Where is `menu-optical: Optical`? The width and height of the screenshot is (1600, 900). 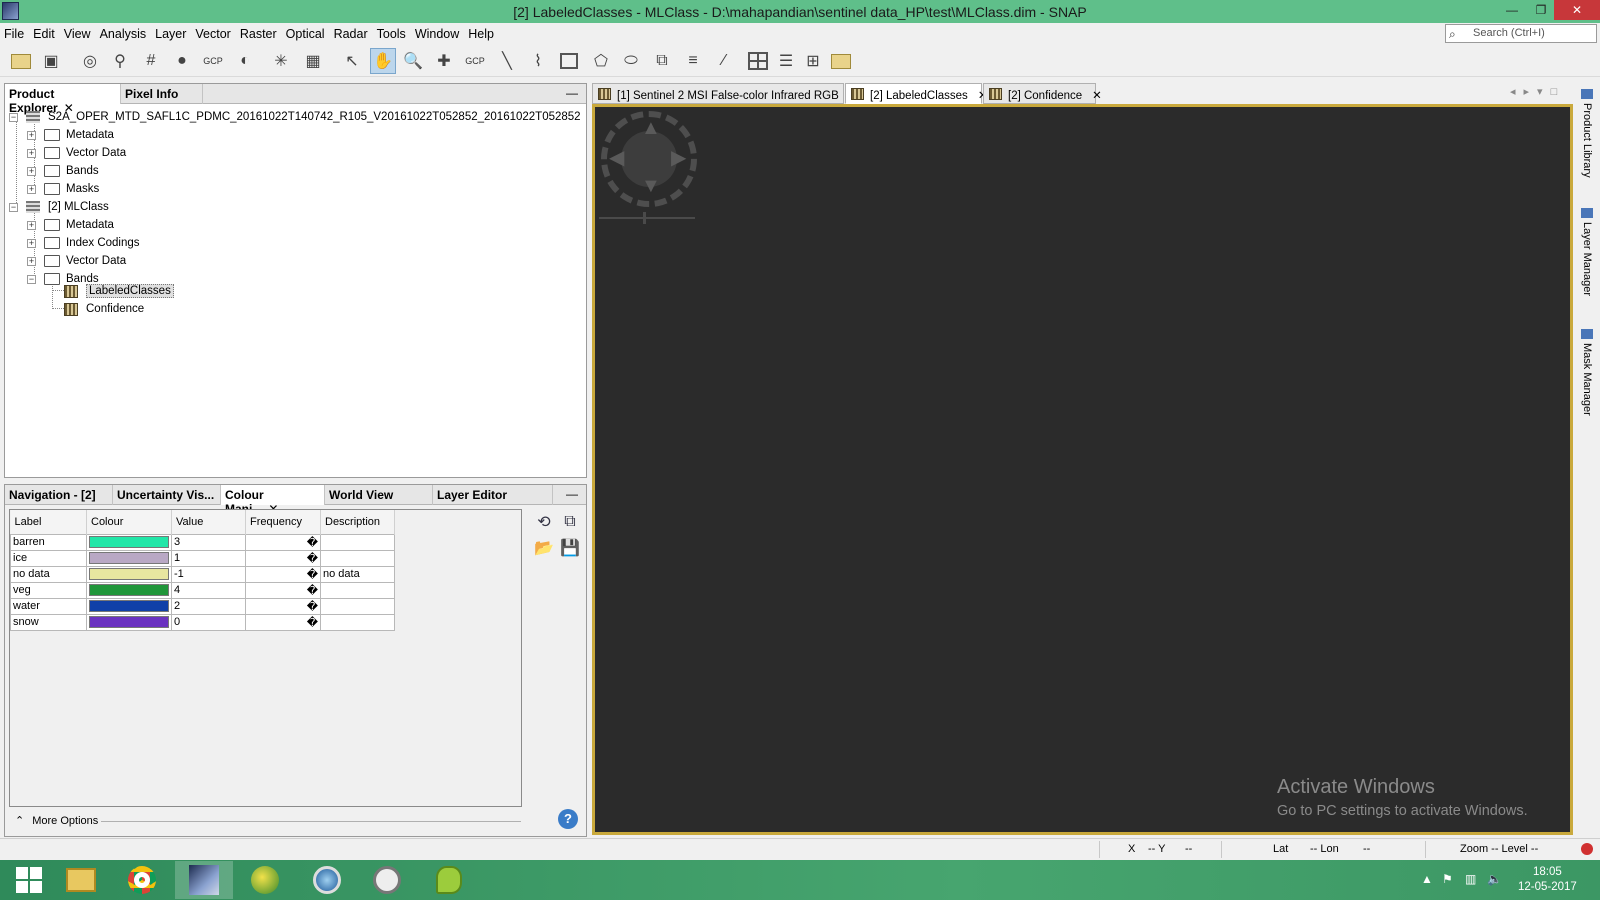
menu-optical: Optical is located at coordinates (305, 34).